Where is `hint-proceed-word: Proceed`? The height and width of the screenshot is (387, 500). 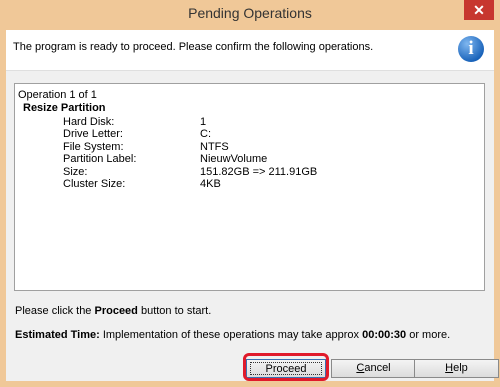 hint-proceed-word: Proceed is located at coordinates (116, 311).